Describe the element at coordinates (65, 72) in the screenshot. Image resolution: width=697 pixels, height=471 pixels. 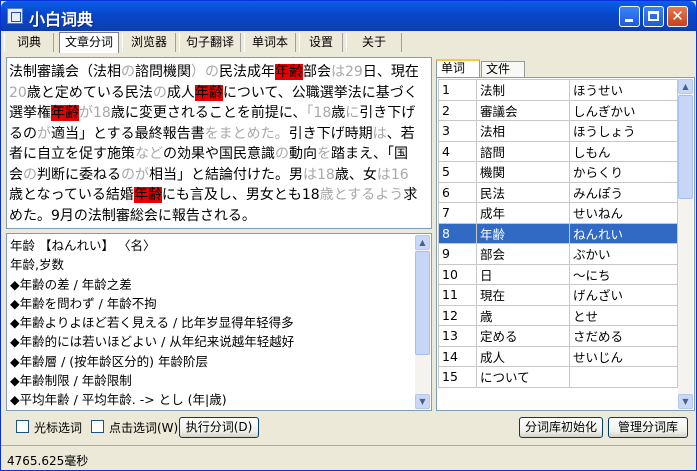
I see `article-segment: 法制審議会（法相` at that location.